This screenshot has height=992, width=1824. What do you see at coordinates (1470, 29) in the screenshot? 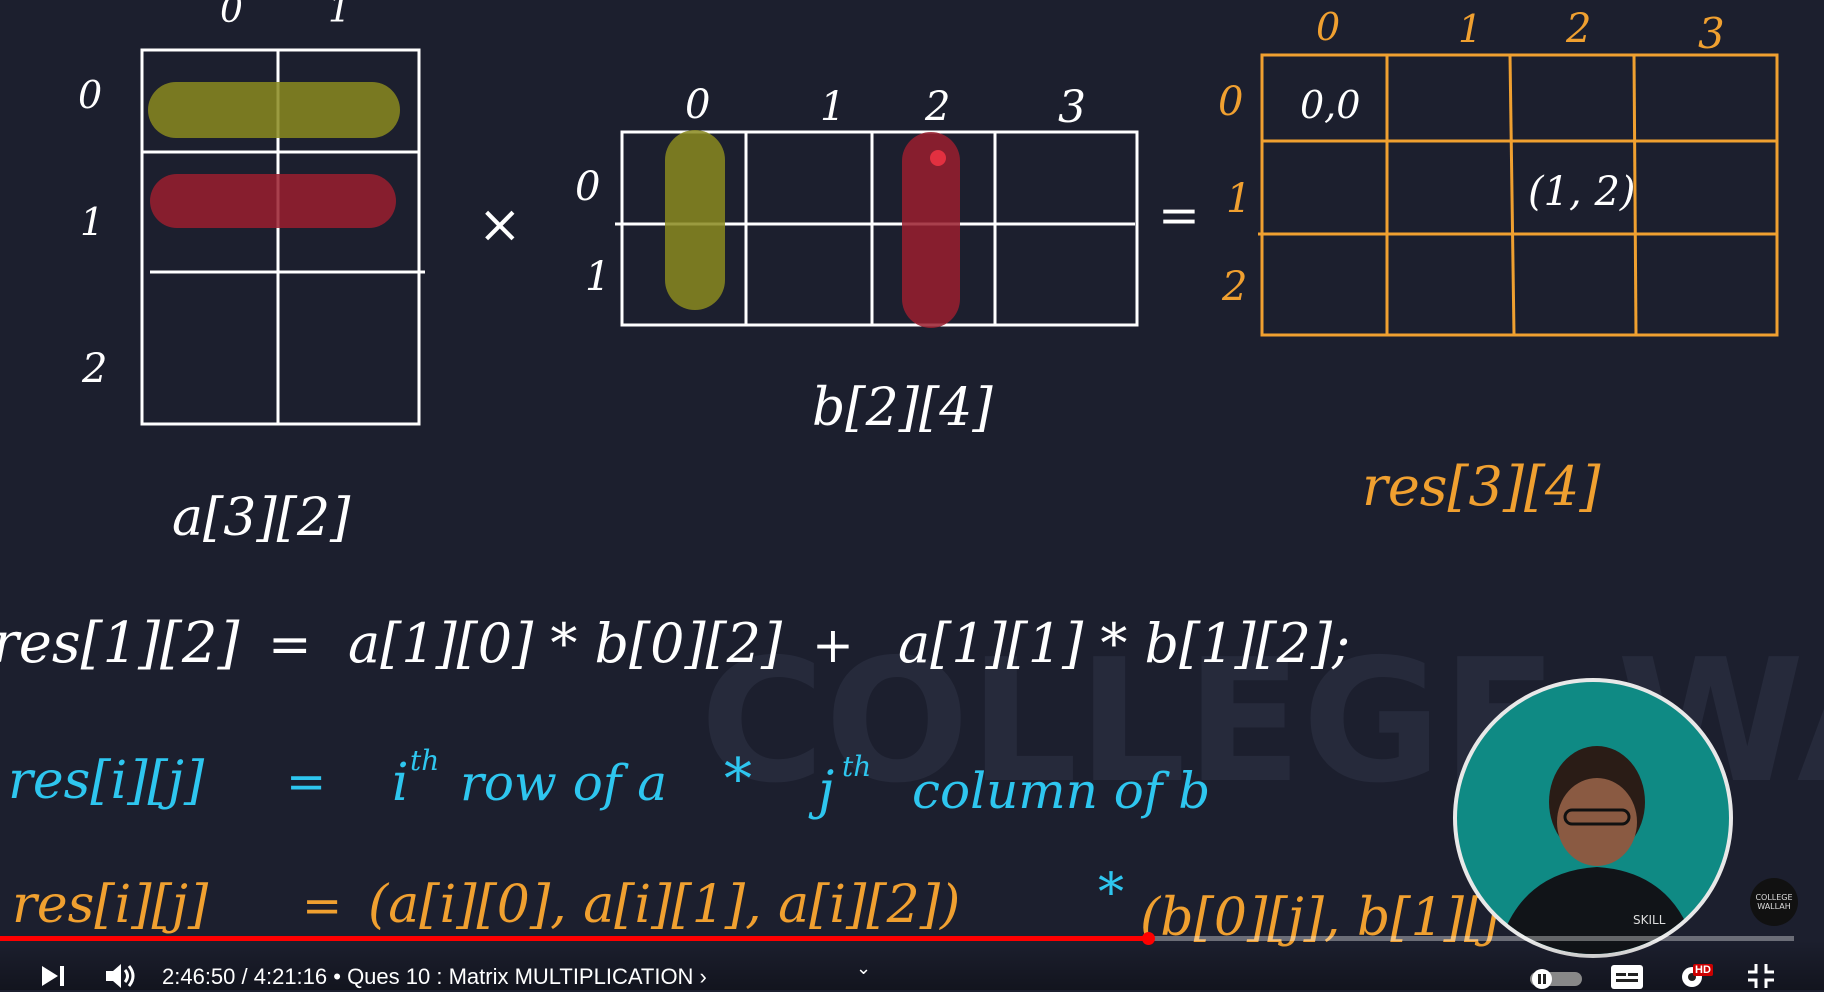
I see `res-col-label: 1` at bounding box center [1470, 29].